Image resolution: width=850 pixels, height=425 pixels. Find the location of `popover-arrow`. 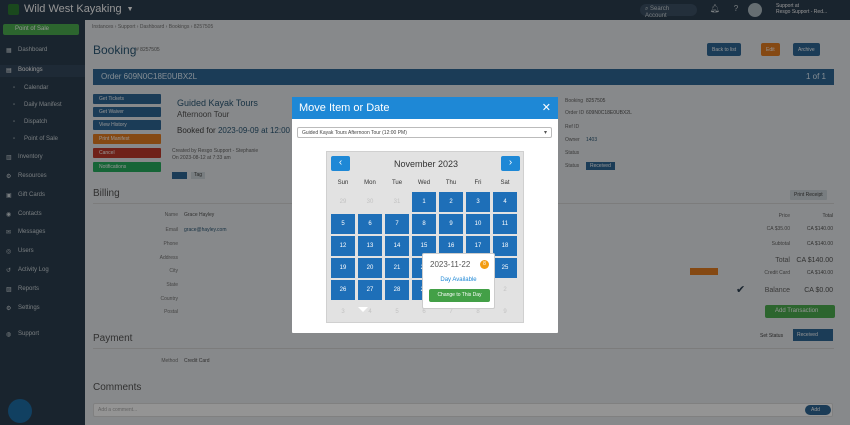

popover-arrow is located at coordinates (363, 309).